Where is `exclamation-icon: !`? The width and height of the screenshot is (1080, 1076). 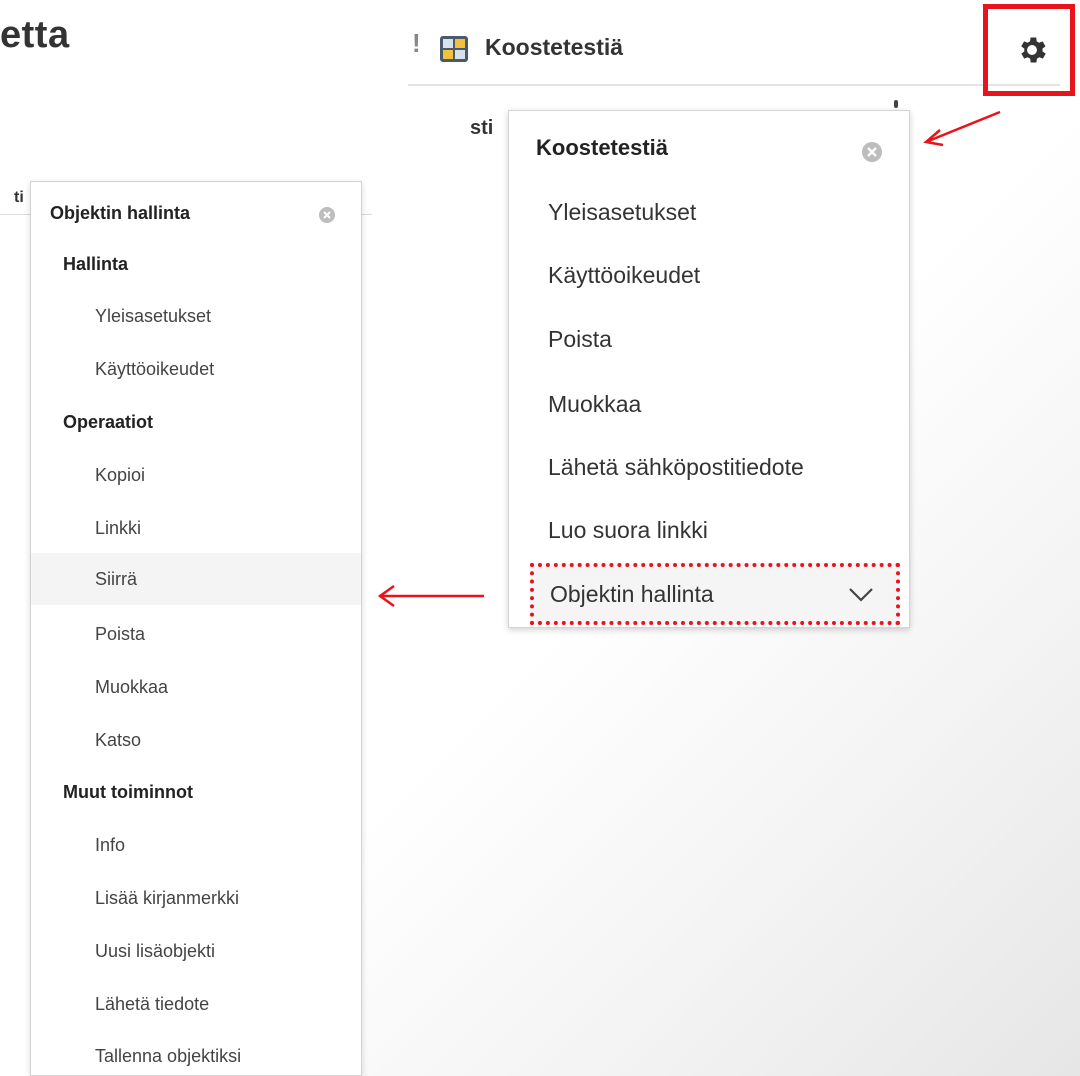 exclamation-icon: ! is located at coordinates (416, 43).